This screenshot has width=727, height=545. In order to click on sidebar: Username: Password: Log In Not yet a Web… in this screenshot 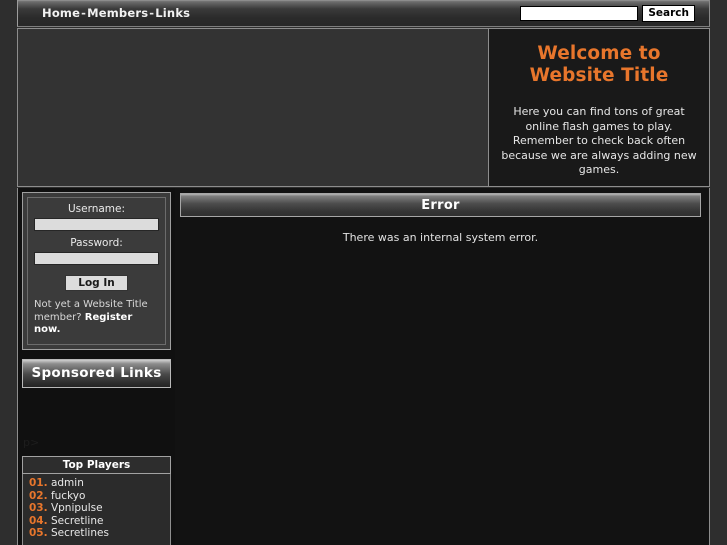, I will do `click(96, 366)`.